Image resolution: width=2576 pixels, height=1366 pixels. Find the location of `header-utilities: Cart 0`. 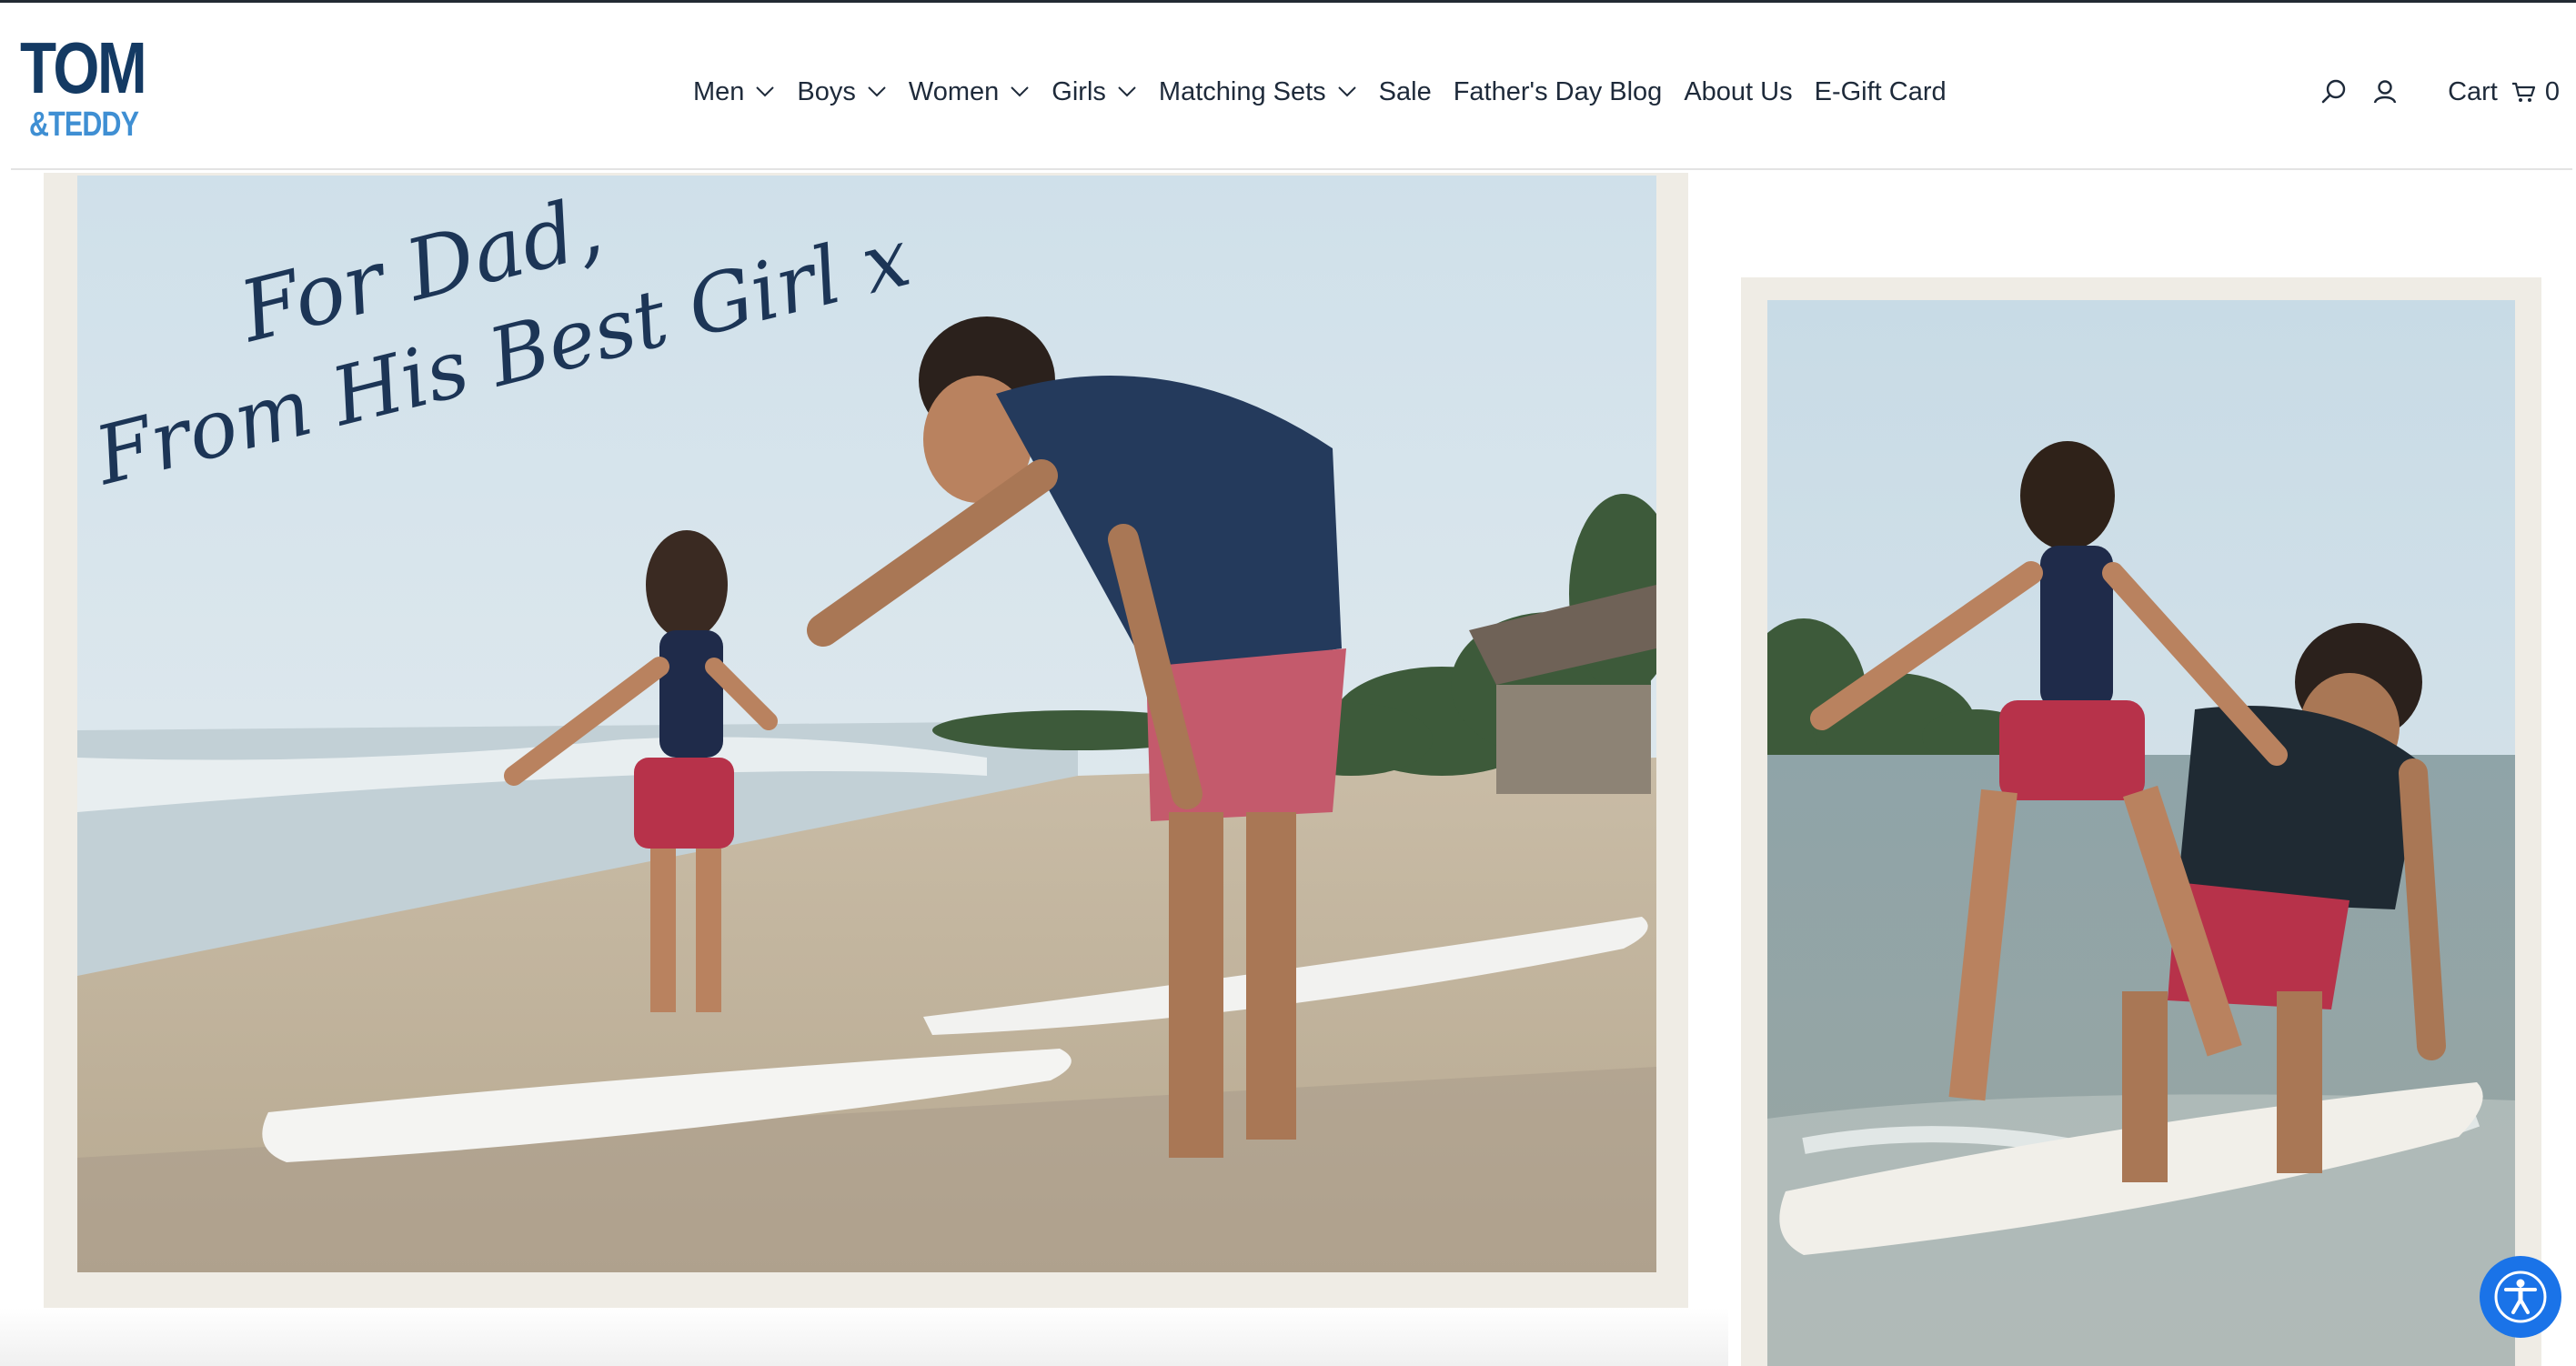

header-utilities: Cart 0 is located at coordinates (2439, 91).